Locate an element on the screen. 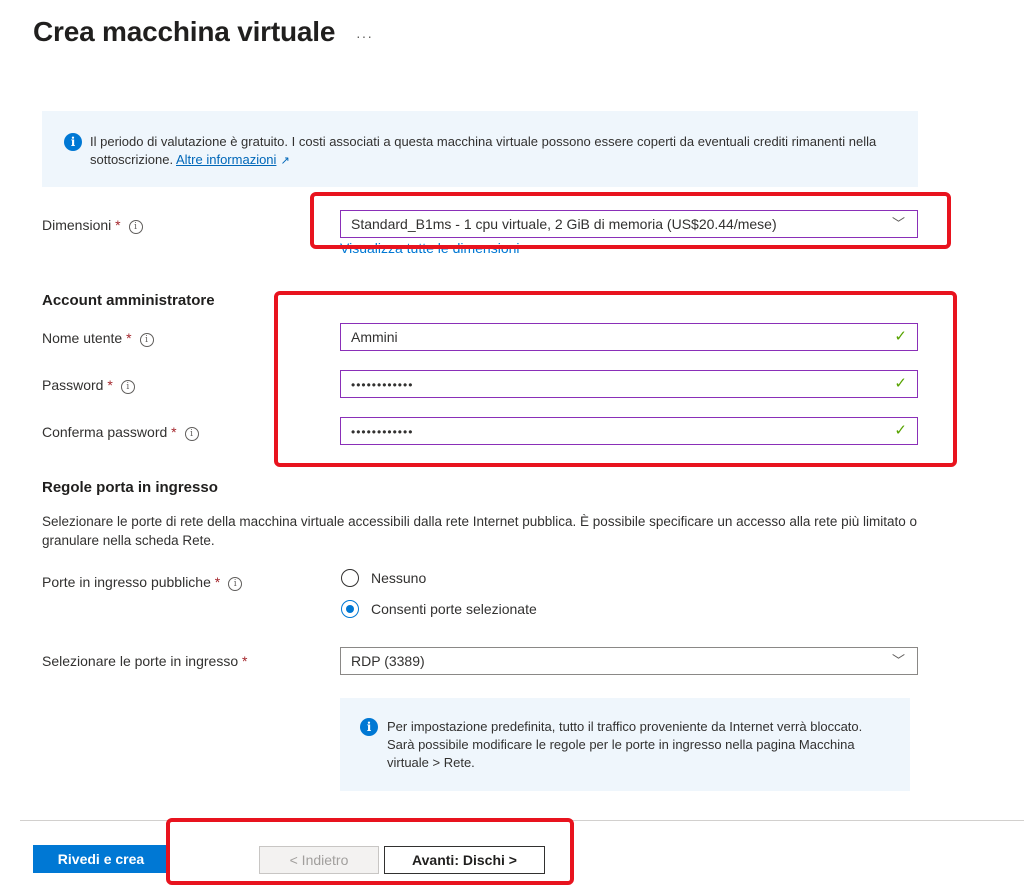  confirm-password-label: Conferma password * i is located at coordinates (120, 432).